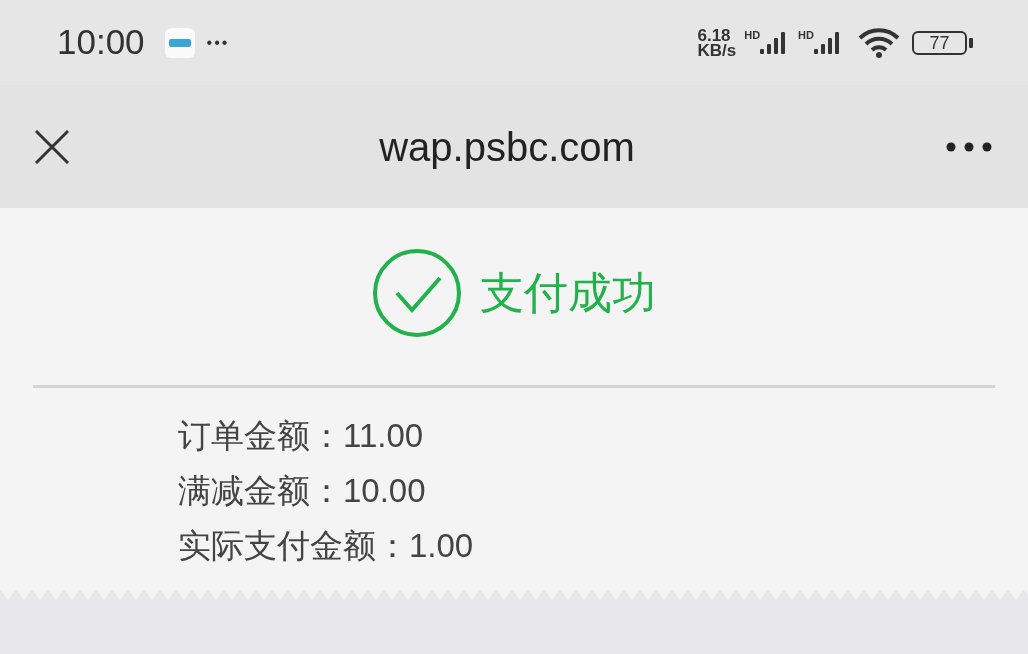 Image resolution: width=1028 pixels, height=654 pixels. I want to click on amount-line: 订单金额：11.00, so click(301, 436).